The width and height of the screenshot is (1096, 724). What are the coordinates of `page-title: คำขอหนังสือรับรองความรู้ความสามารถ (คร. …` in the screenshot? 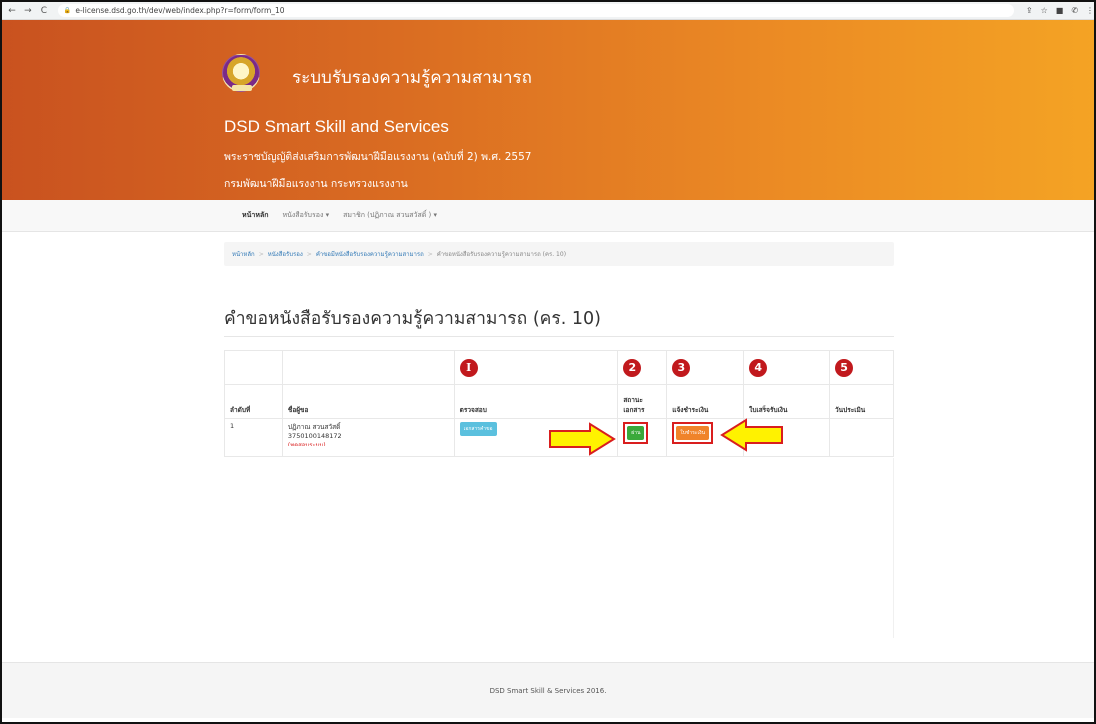 It's located at (412, 319).